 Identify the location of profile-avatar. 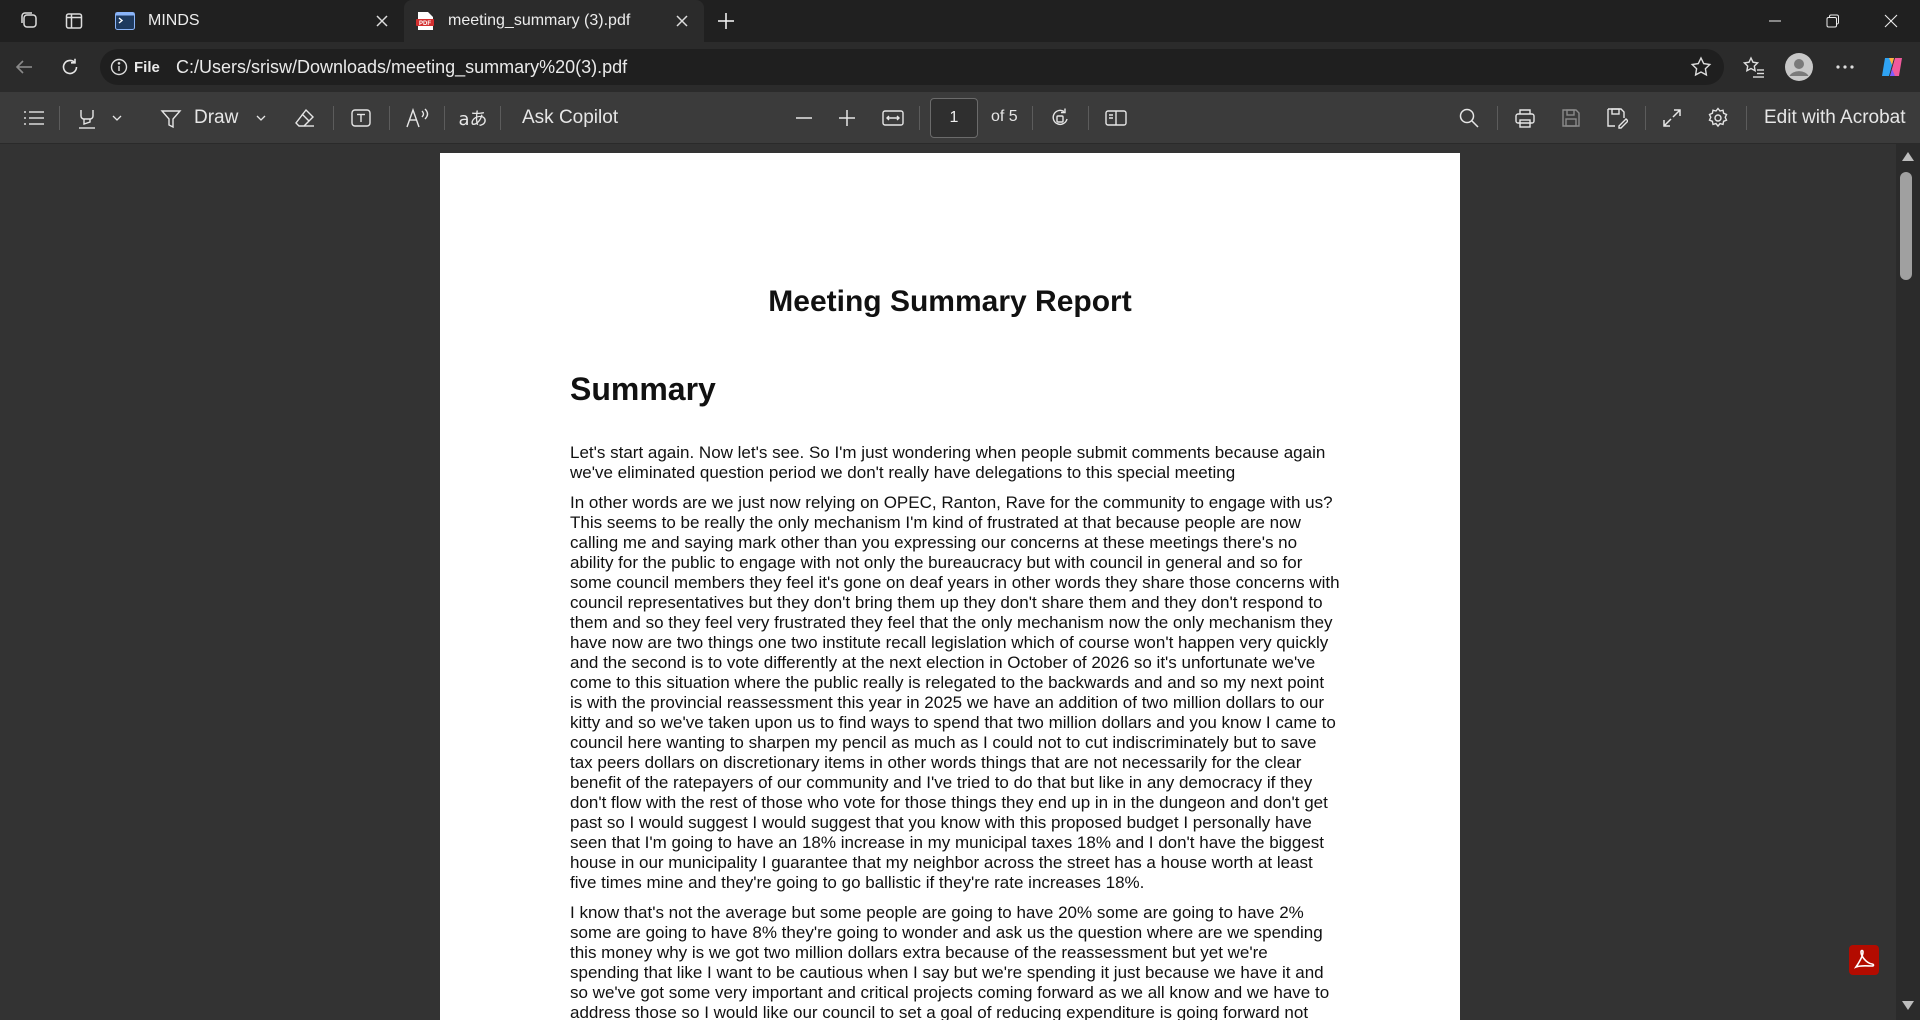
(1799, 67).